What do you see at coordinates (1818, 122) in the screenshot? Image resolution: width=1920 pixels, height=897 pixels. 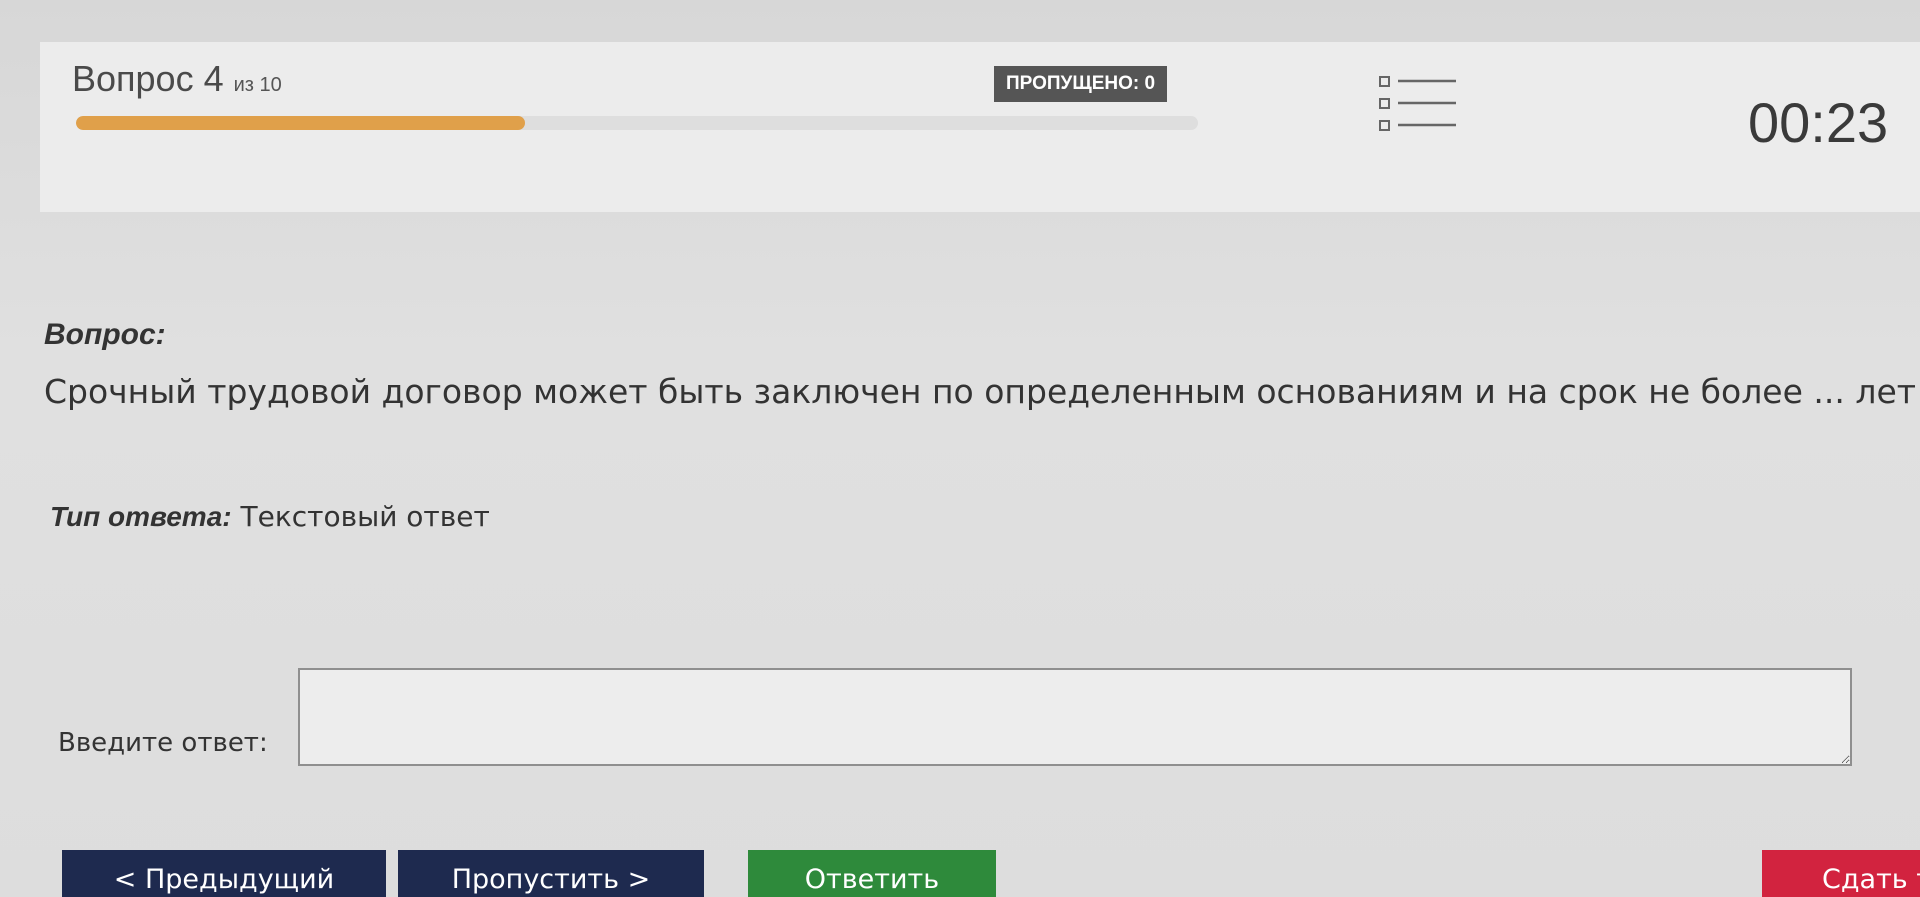 I see `timer: 00:23` at bounding box center [1818, 122].